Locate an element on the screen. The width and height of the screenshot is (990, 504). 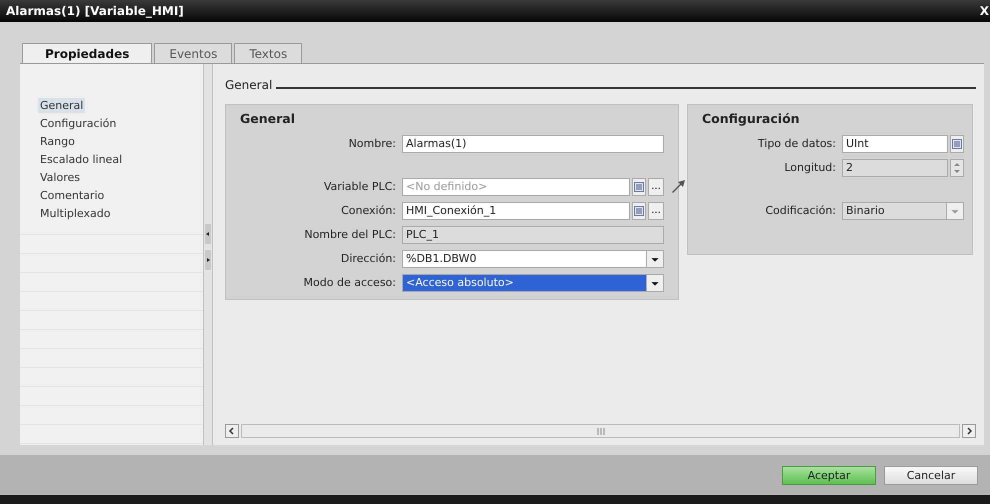
dropdown: <Acceso absoluto> is located at coordinates (533, 283).